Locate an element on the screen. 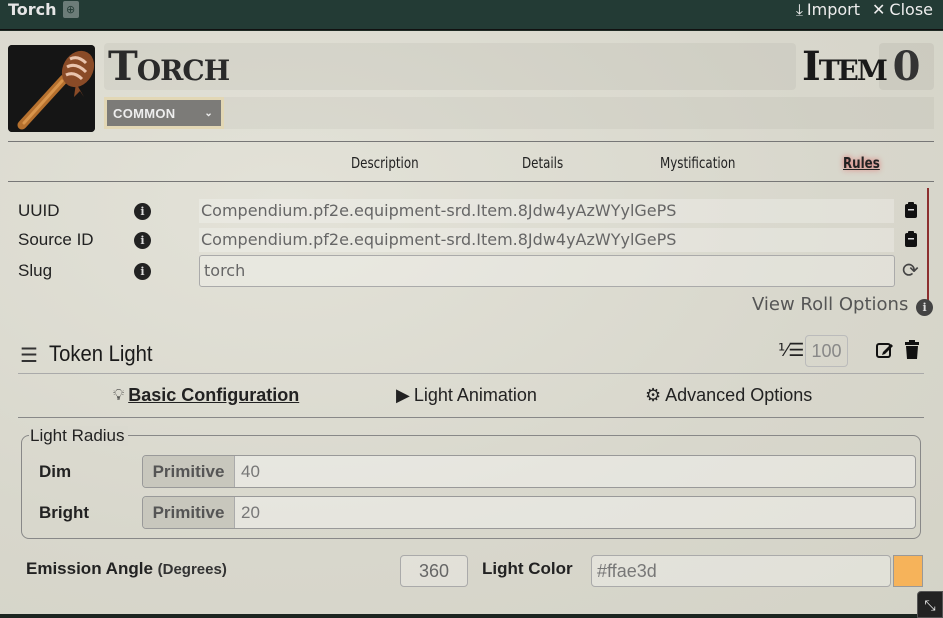  window-title: Torch is located at coordinates (32, 9).